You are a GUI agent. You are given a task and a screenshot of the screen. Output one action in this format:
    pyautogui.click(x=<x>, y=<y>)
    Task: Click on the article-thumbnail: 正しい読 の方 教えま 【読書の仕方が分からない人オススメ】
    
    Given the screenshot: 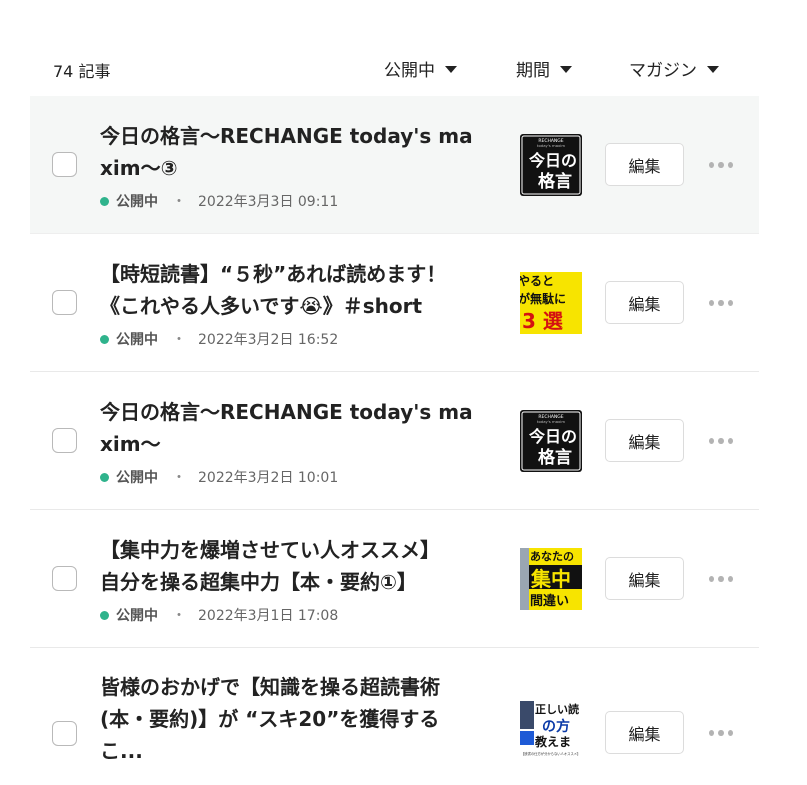 What is the action you would take?
    pyautogui.click(x=551, y=732)
    